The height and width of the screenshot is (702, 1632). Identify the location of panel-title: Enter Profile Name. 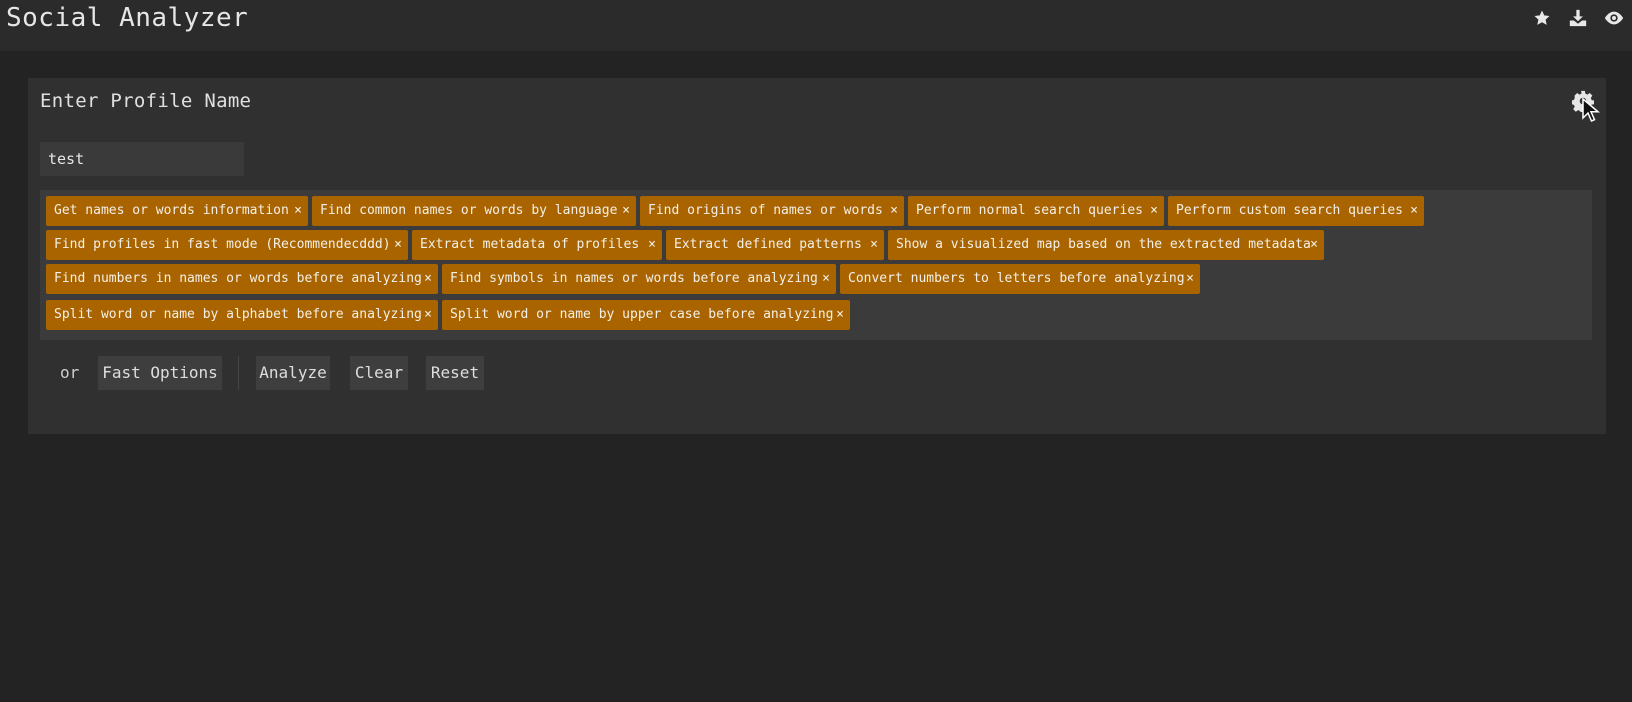
(146, 101).